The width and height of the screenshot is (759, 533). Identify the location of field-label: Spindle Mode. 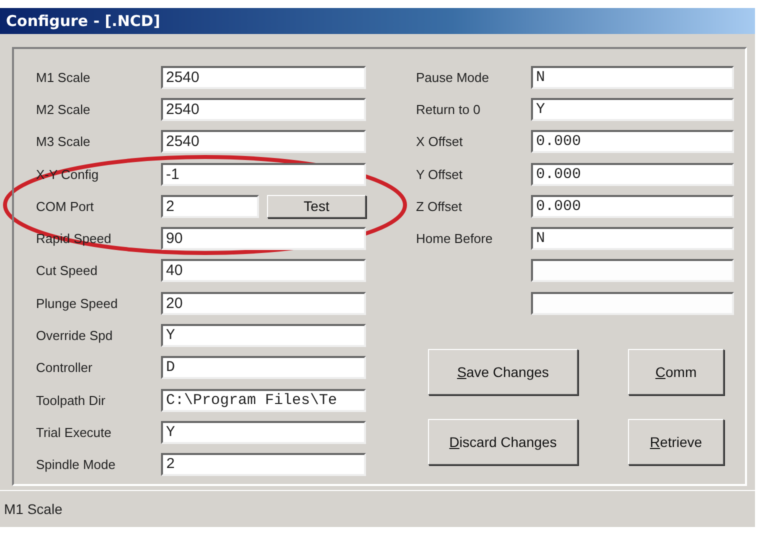
(76, 464).